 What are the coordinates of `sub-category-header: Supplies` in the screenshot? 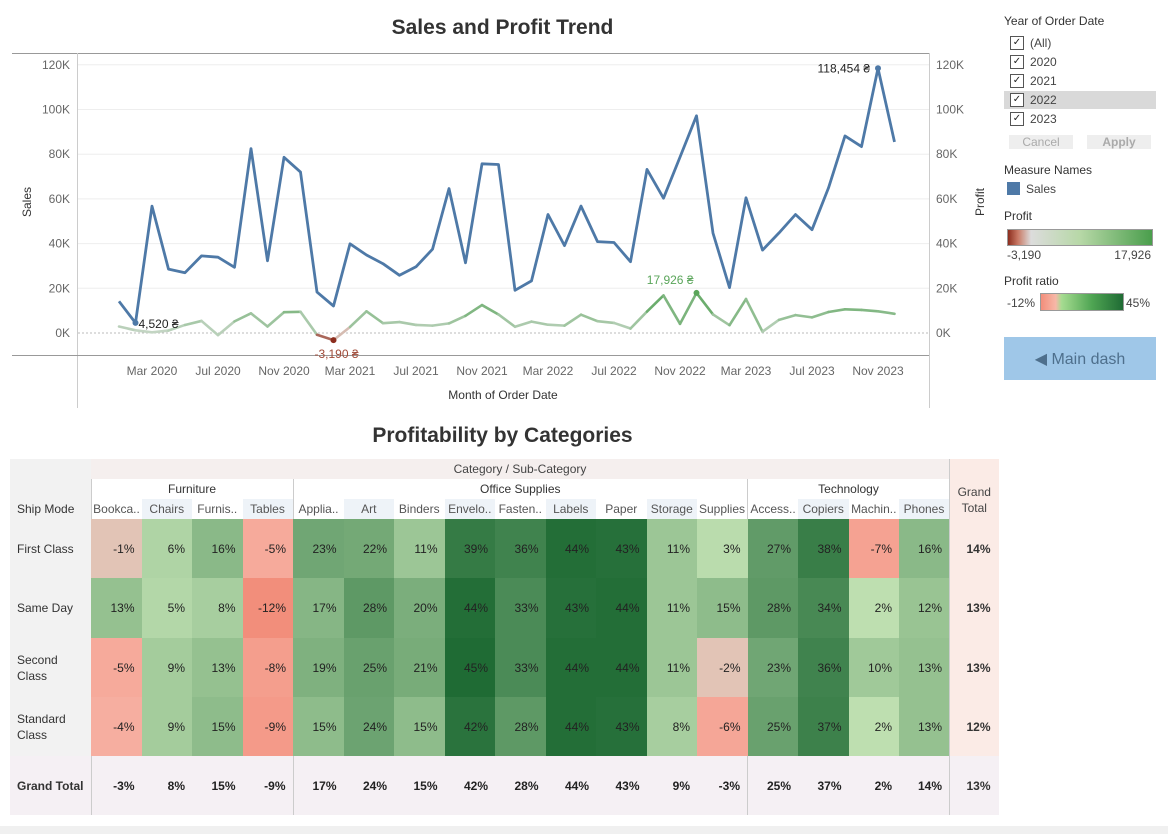 It's located at (722, 509).